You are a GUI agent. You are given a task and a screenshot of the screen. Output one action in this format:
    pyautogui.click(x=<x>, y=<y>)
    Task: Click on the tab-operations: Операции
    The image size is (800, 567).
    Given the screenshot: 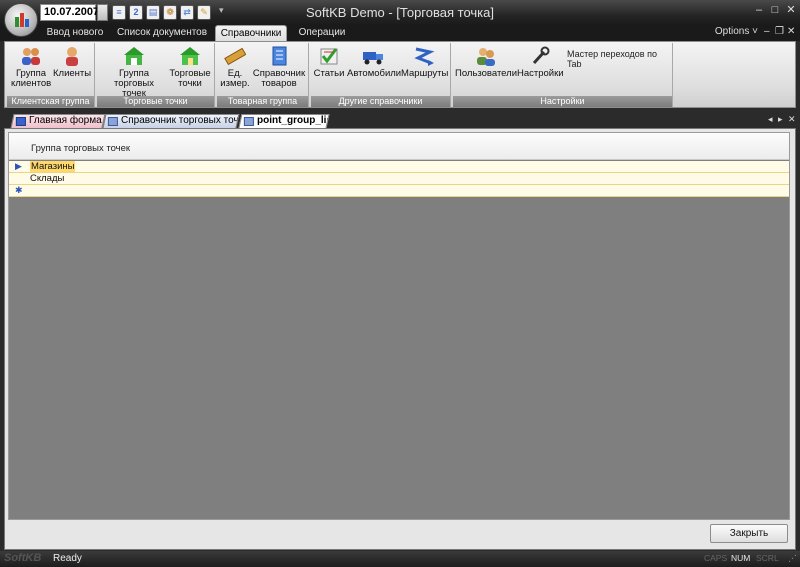 What is the action you would take?
    pyautogui.click(x=322, y=33)
    